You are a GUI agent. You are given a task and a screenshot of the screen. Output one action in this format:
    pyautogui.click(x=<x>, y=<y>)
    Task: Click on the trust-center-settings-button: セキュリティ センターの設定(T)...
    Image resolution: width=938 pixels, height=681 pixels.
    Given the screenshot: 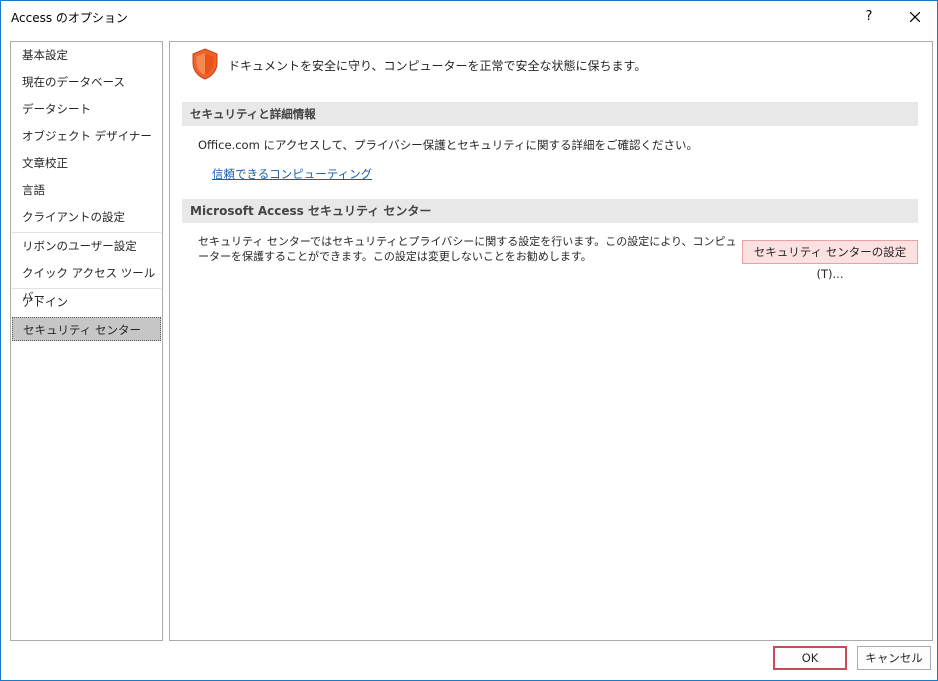 What is the action you would take?
    pyautogui.click(x=830, y=260)
    